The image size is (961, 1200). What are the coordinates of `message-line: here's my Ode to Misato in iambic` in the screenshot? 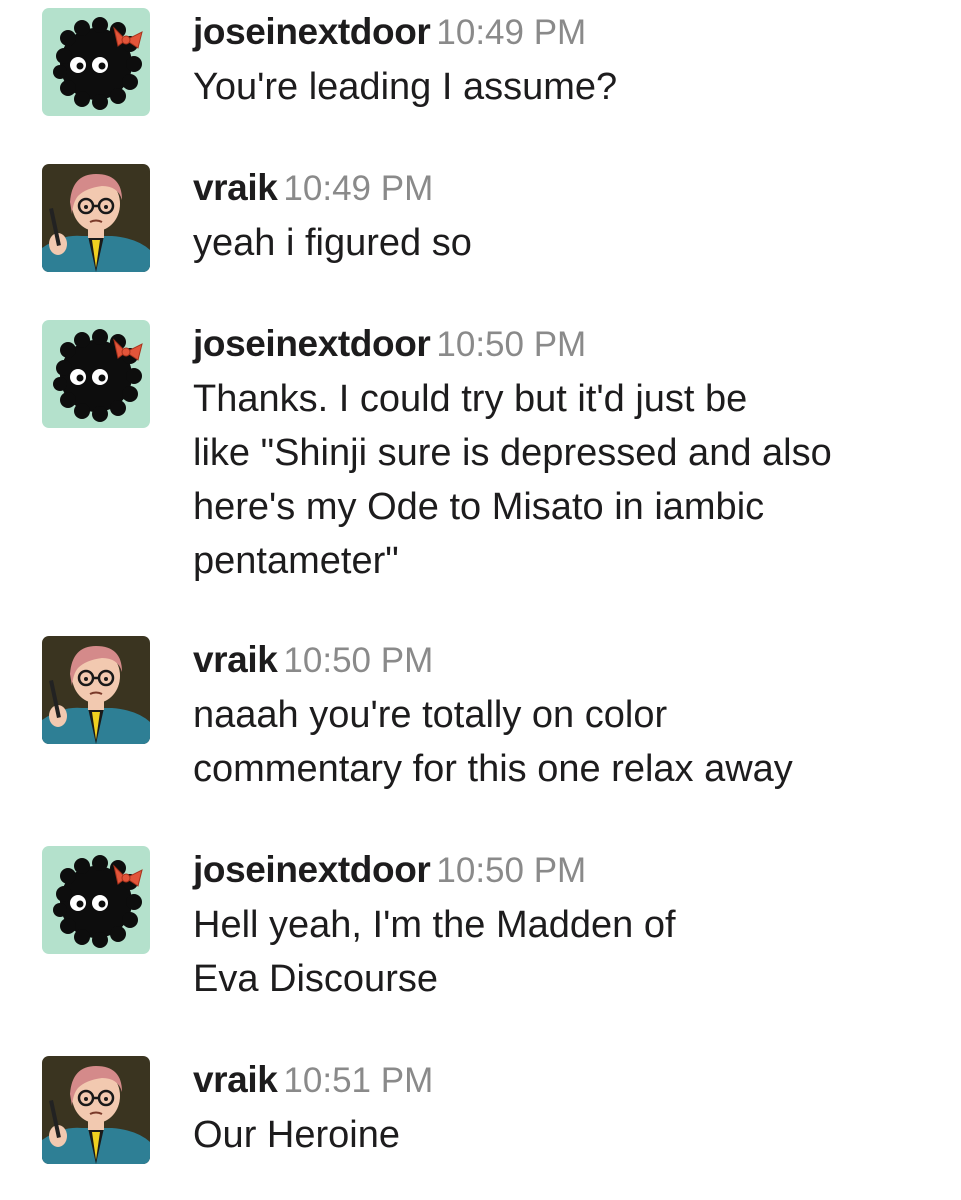 It's located at (479, 507).